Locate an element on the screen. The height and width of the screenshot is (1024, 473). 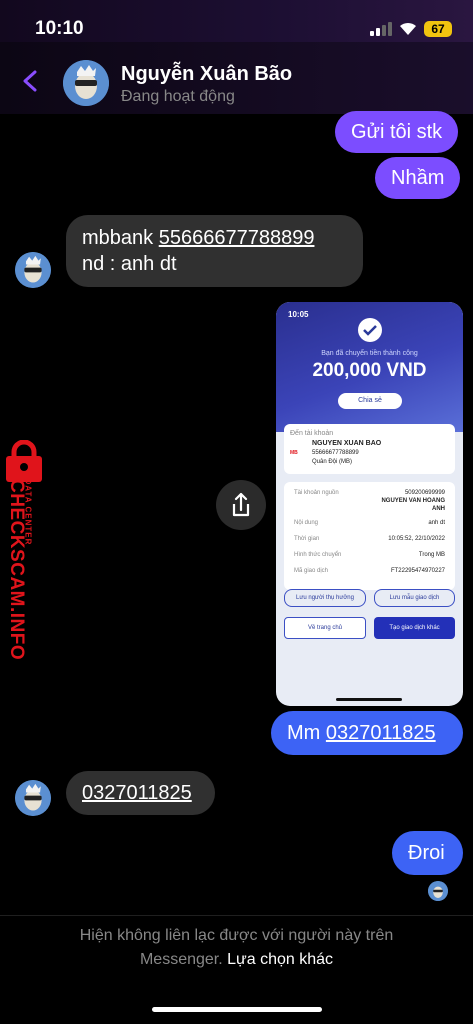
message-outgoing: Mm 0327011825 is located at coordinates (367, 733).